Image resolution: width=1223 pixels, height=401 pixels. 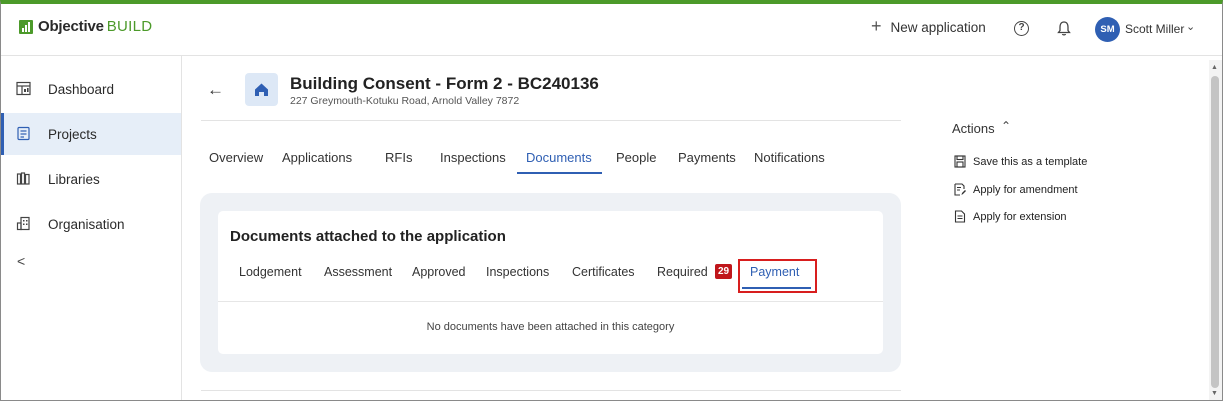 What do you see at coordinates (261, 89) in the screenshot?
I see `home-icon` at bounding box center [261, 89].